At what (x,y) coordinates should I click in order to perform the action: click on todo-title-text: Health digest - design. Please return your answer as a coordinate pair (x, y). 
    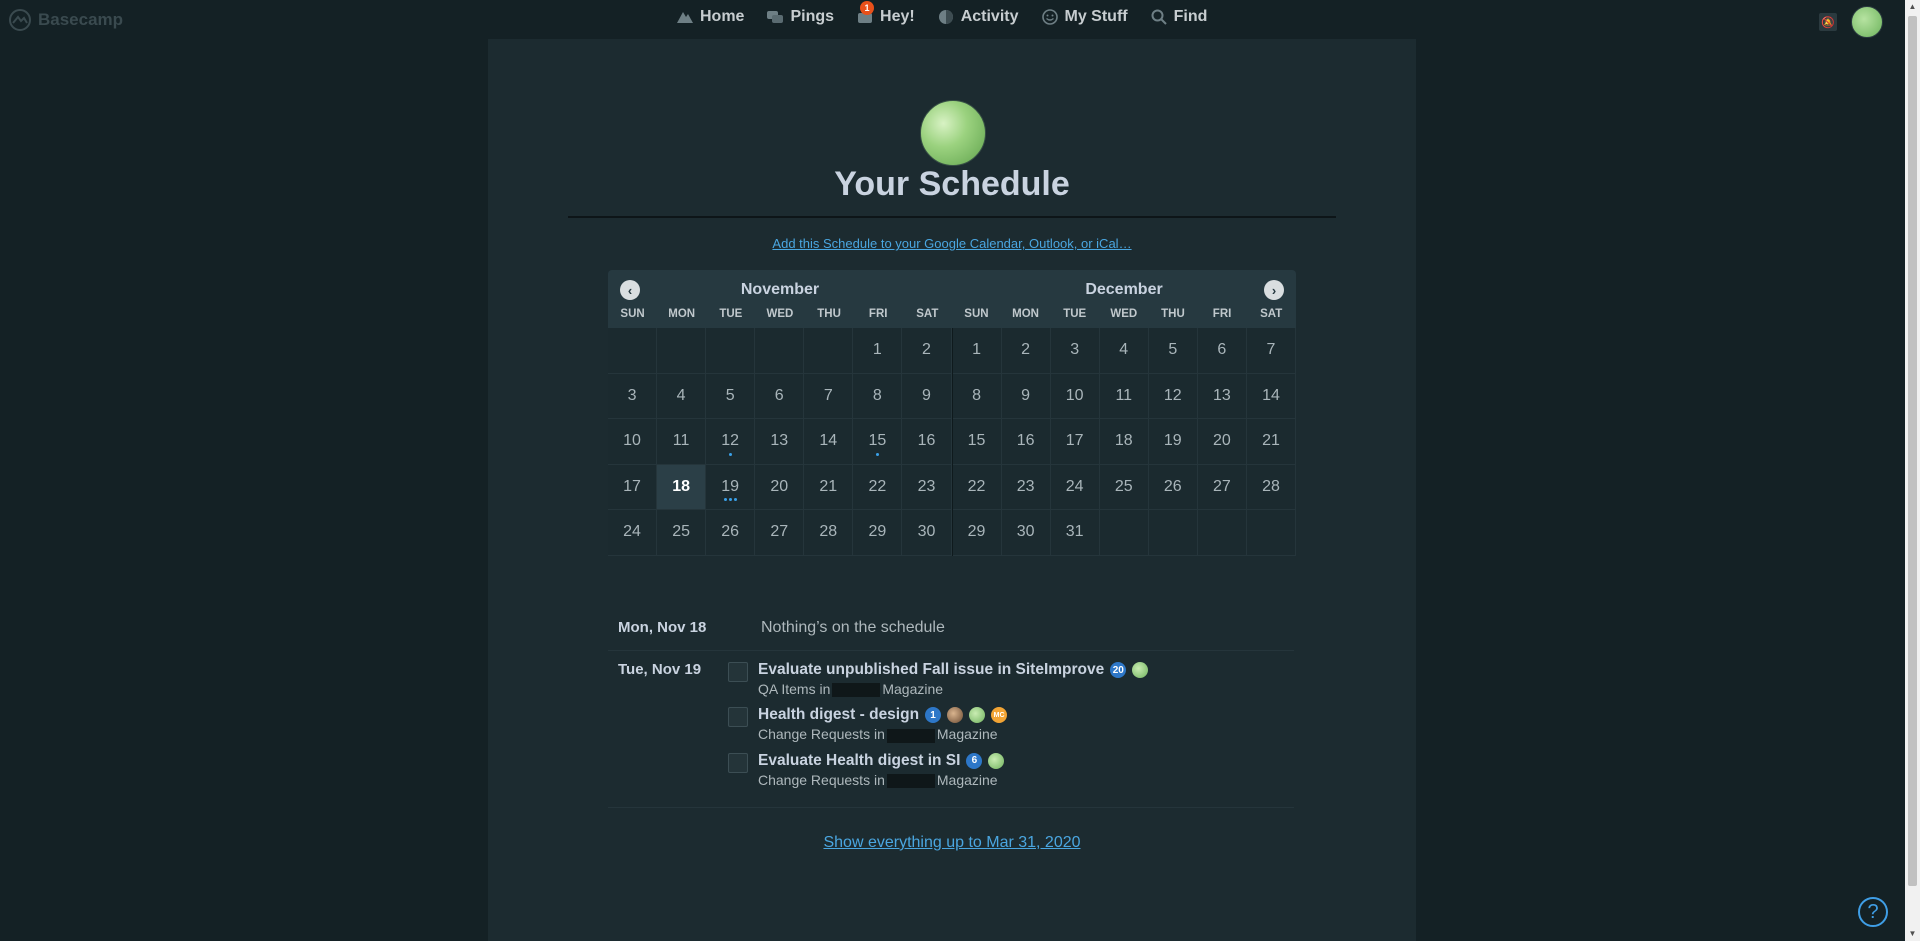
    Looking at the image, I should click on (838, 715).